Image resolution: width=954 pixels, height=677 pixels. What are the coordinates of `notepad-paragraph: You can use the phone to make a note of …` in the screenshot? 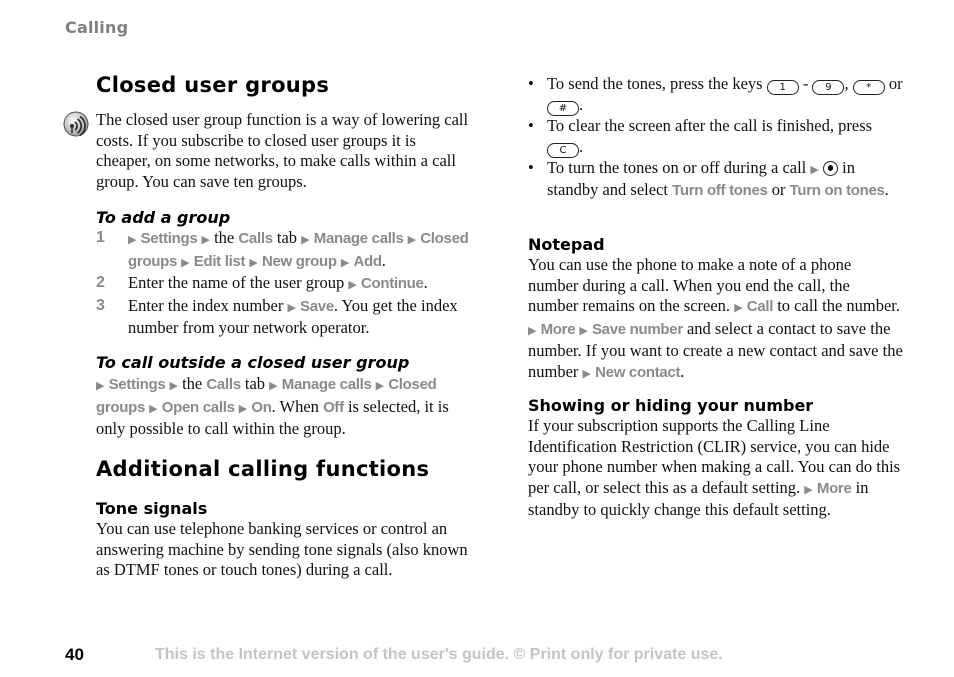 It's located at (715, 319).